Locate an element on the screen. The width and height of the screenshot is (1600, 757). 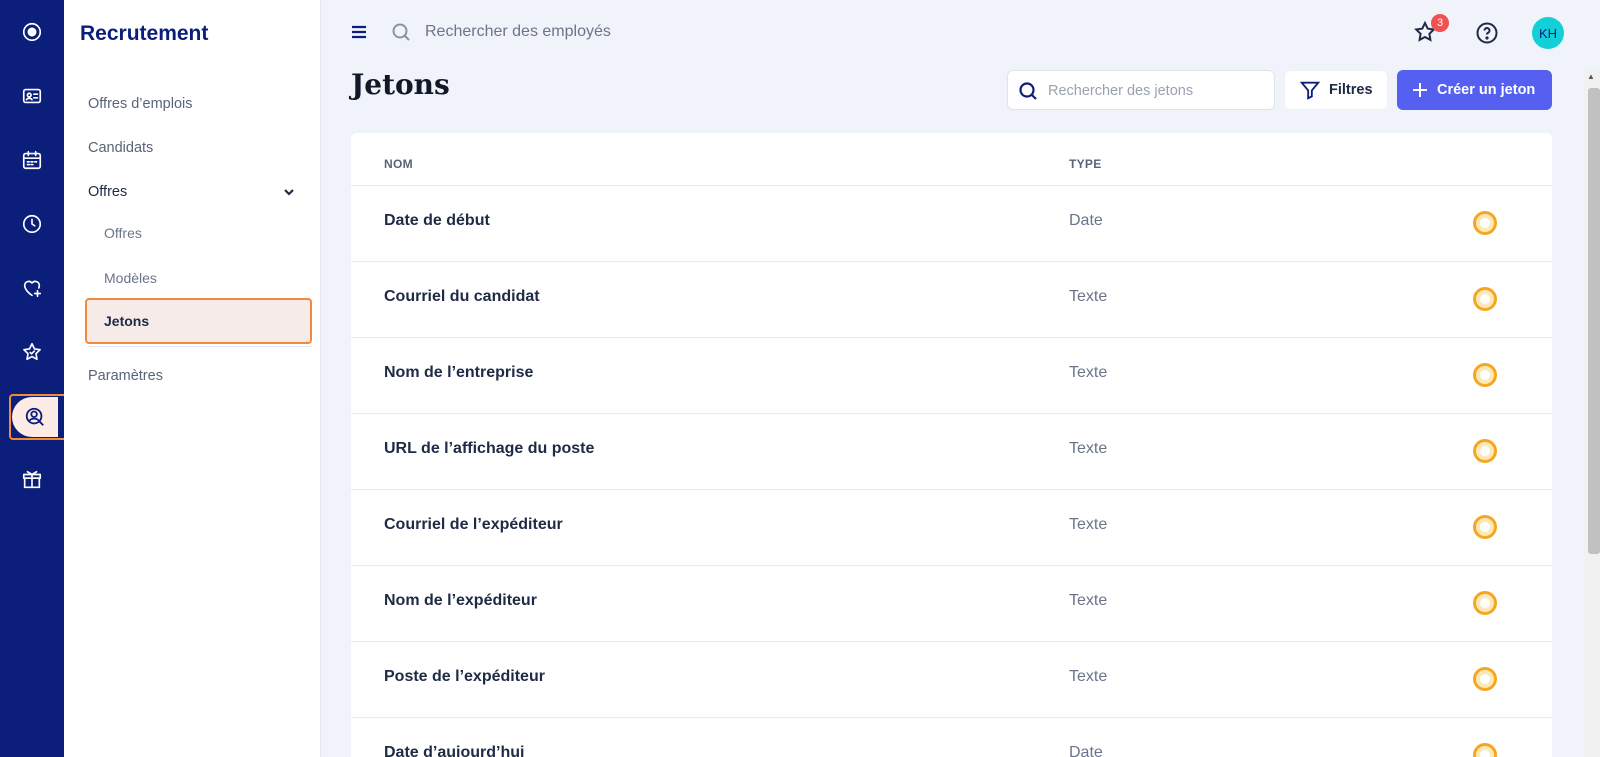
sidebar-item-job-offers: Offres d’emplois is located at coordinates (140, 104).